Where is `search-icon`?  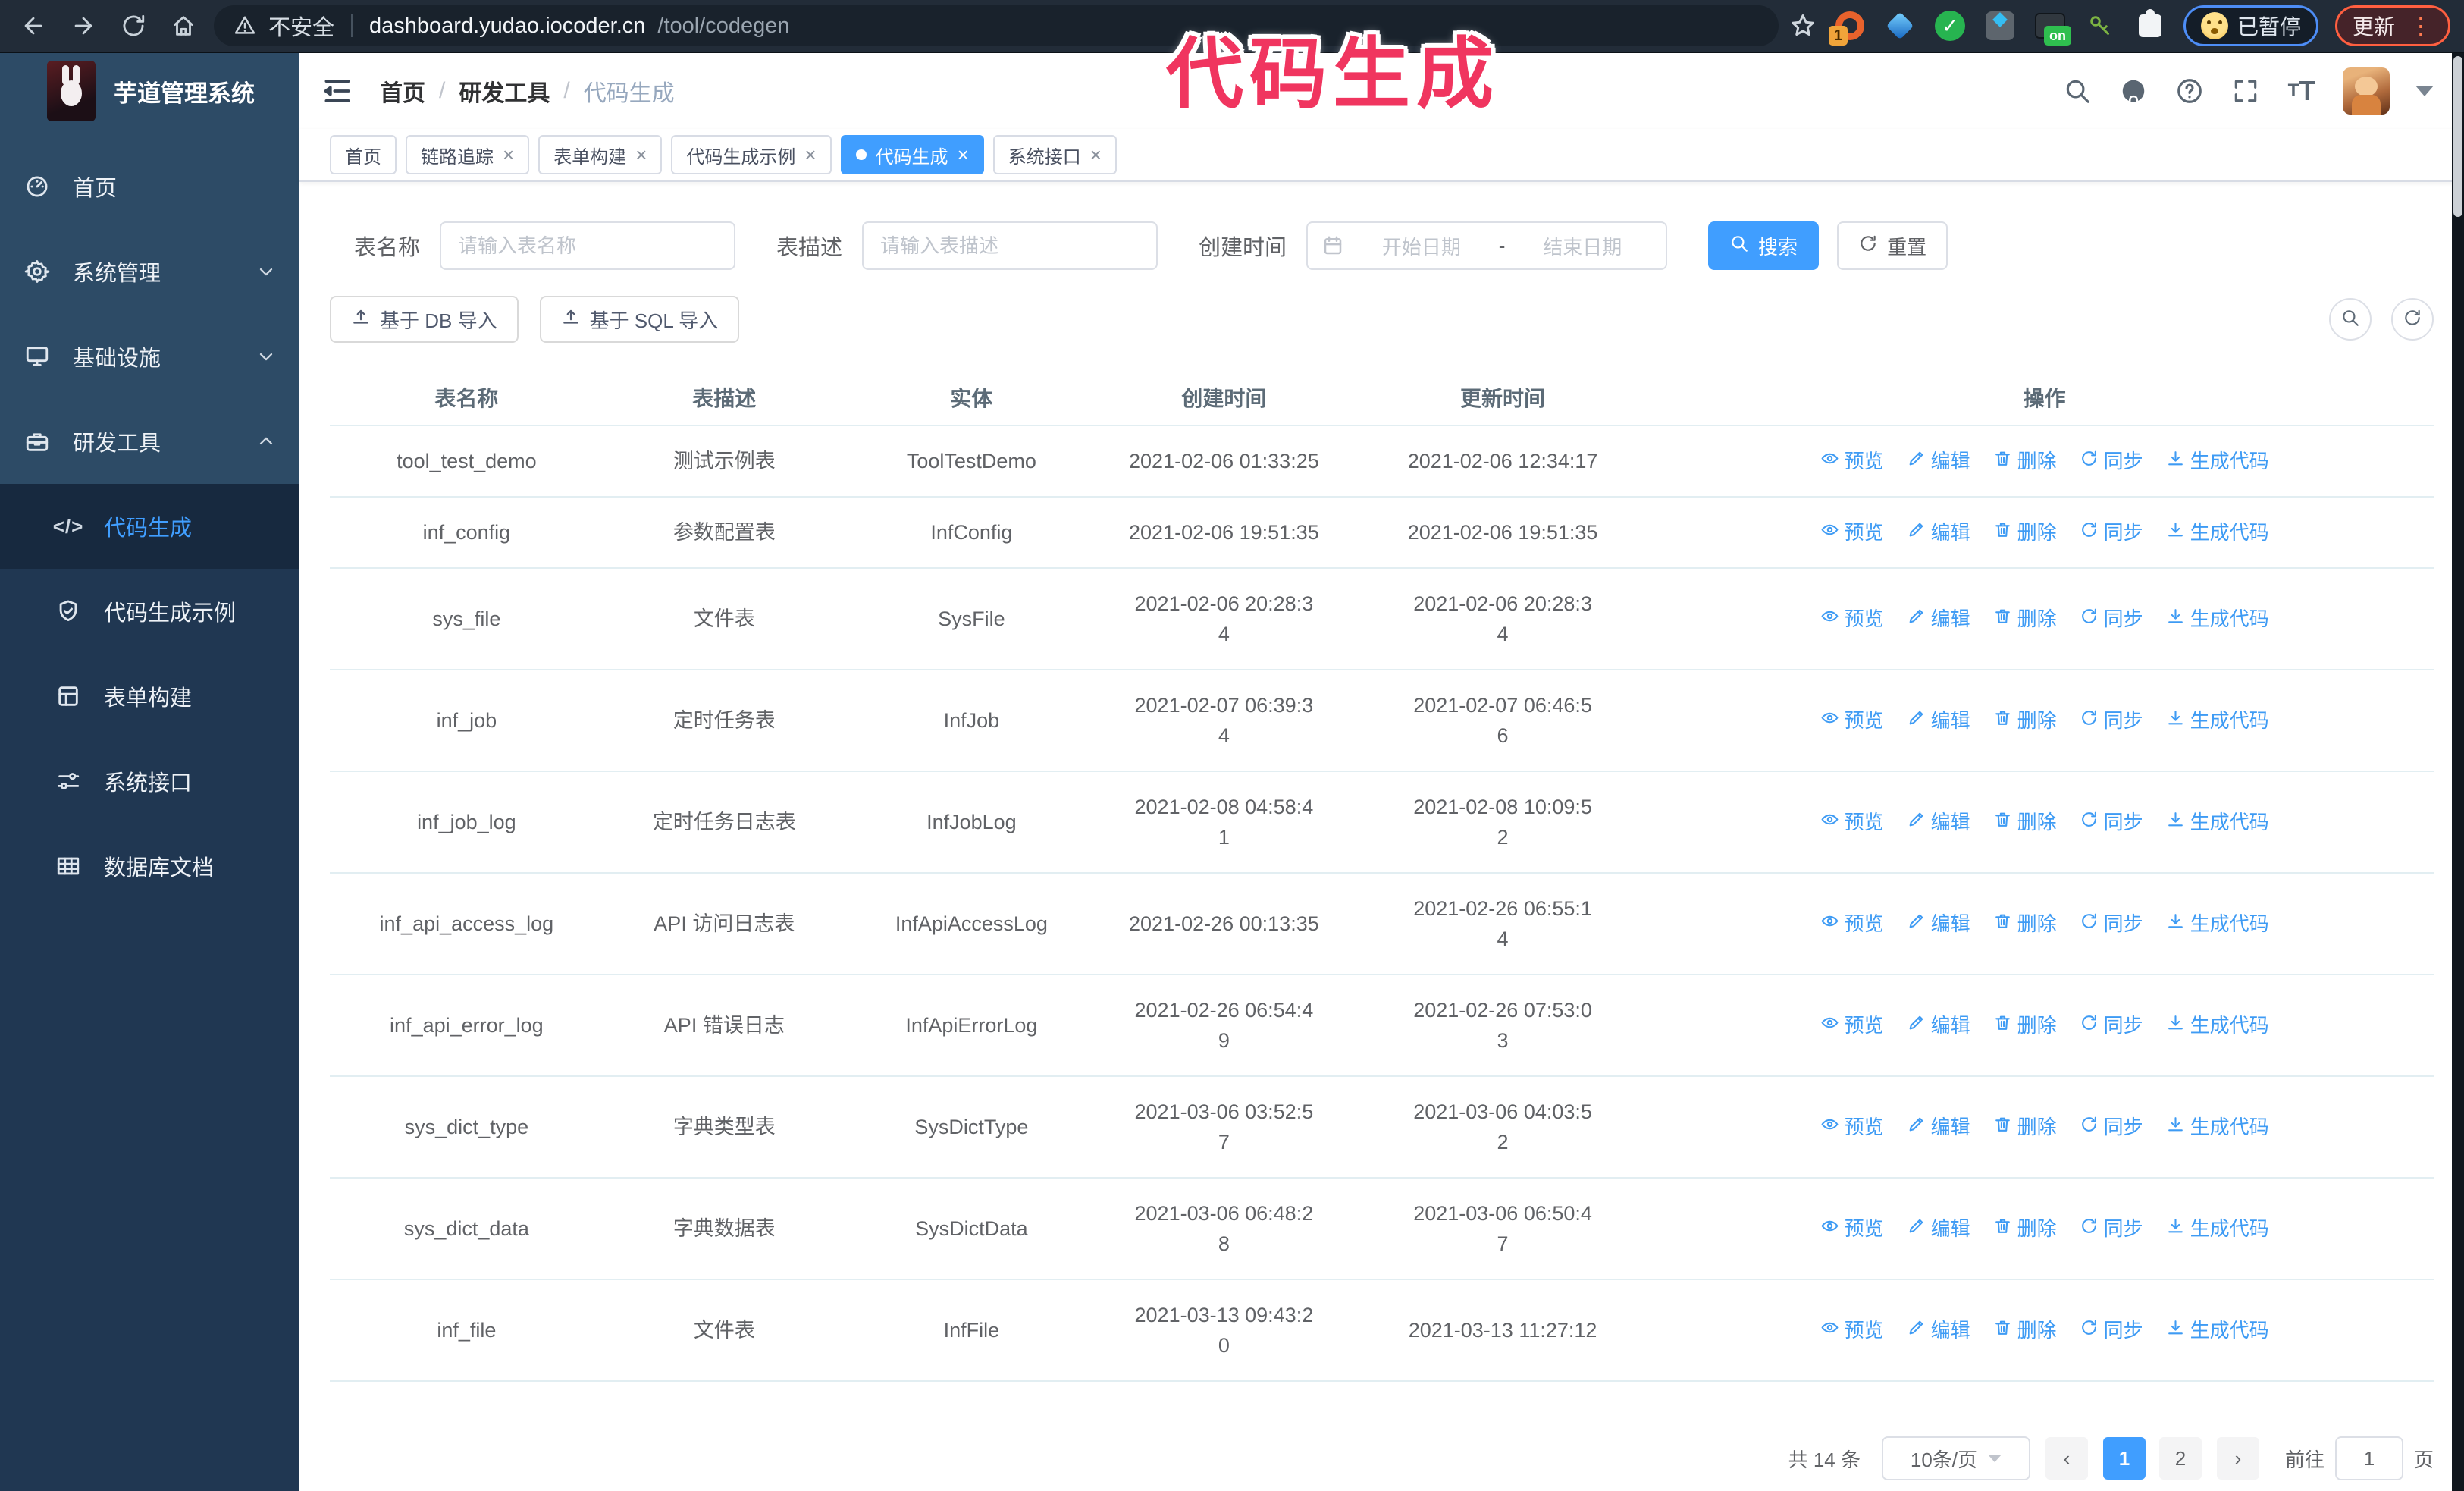
search-icon is located at coordinates (2077, 91).